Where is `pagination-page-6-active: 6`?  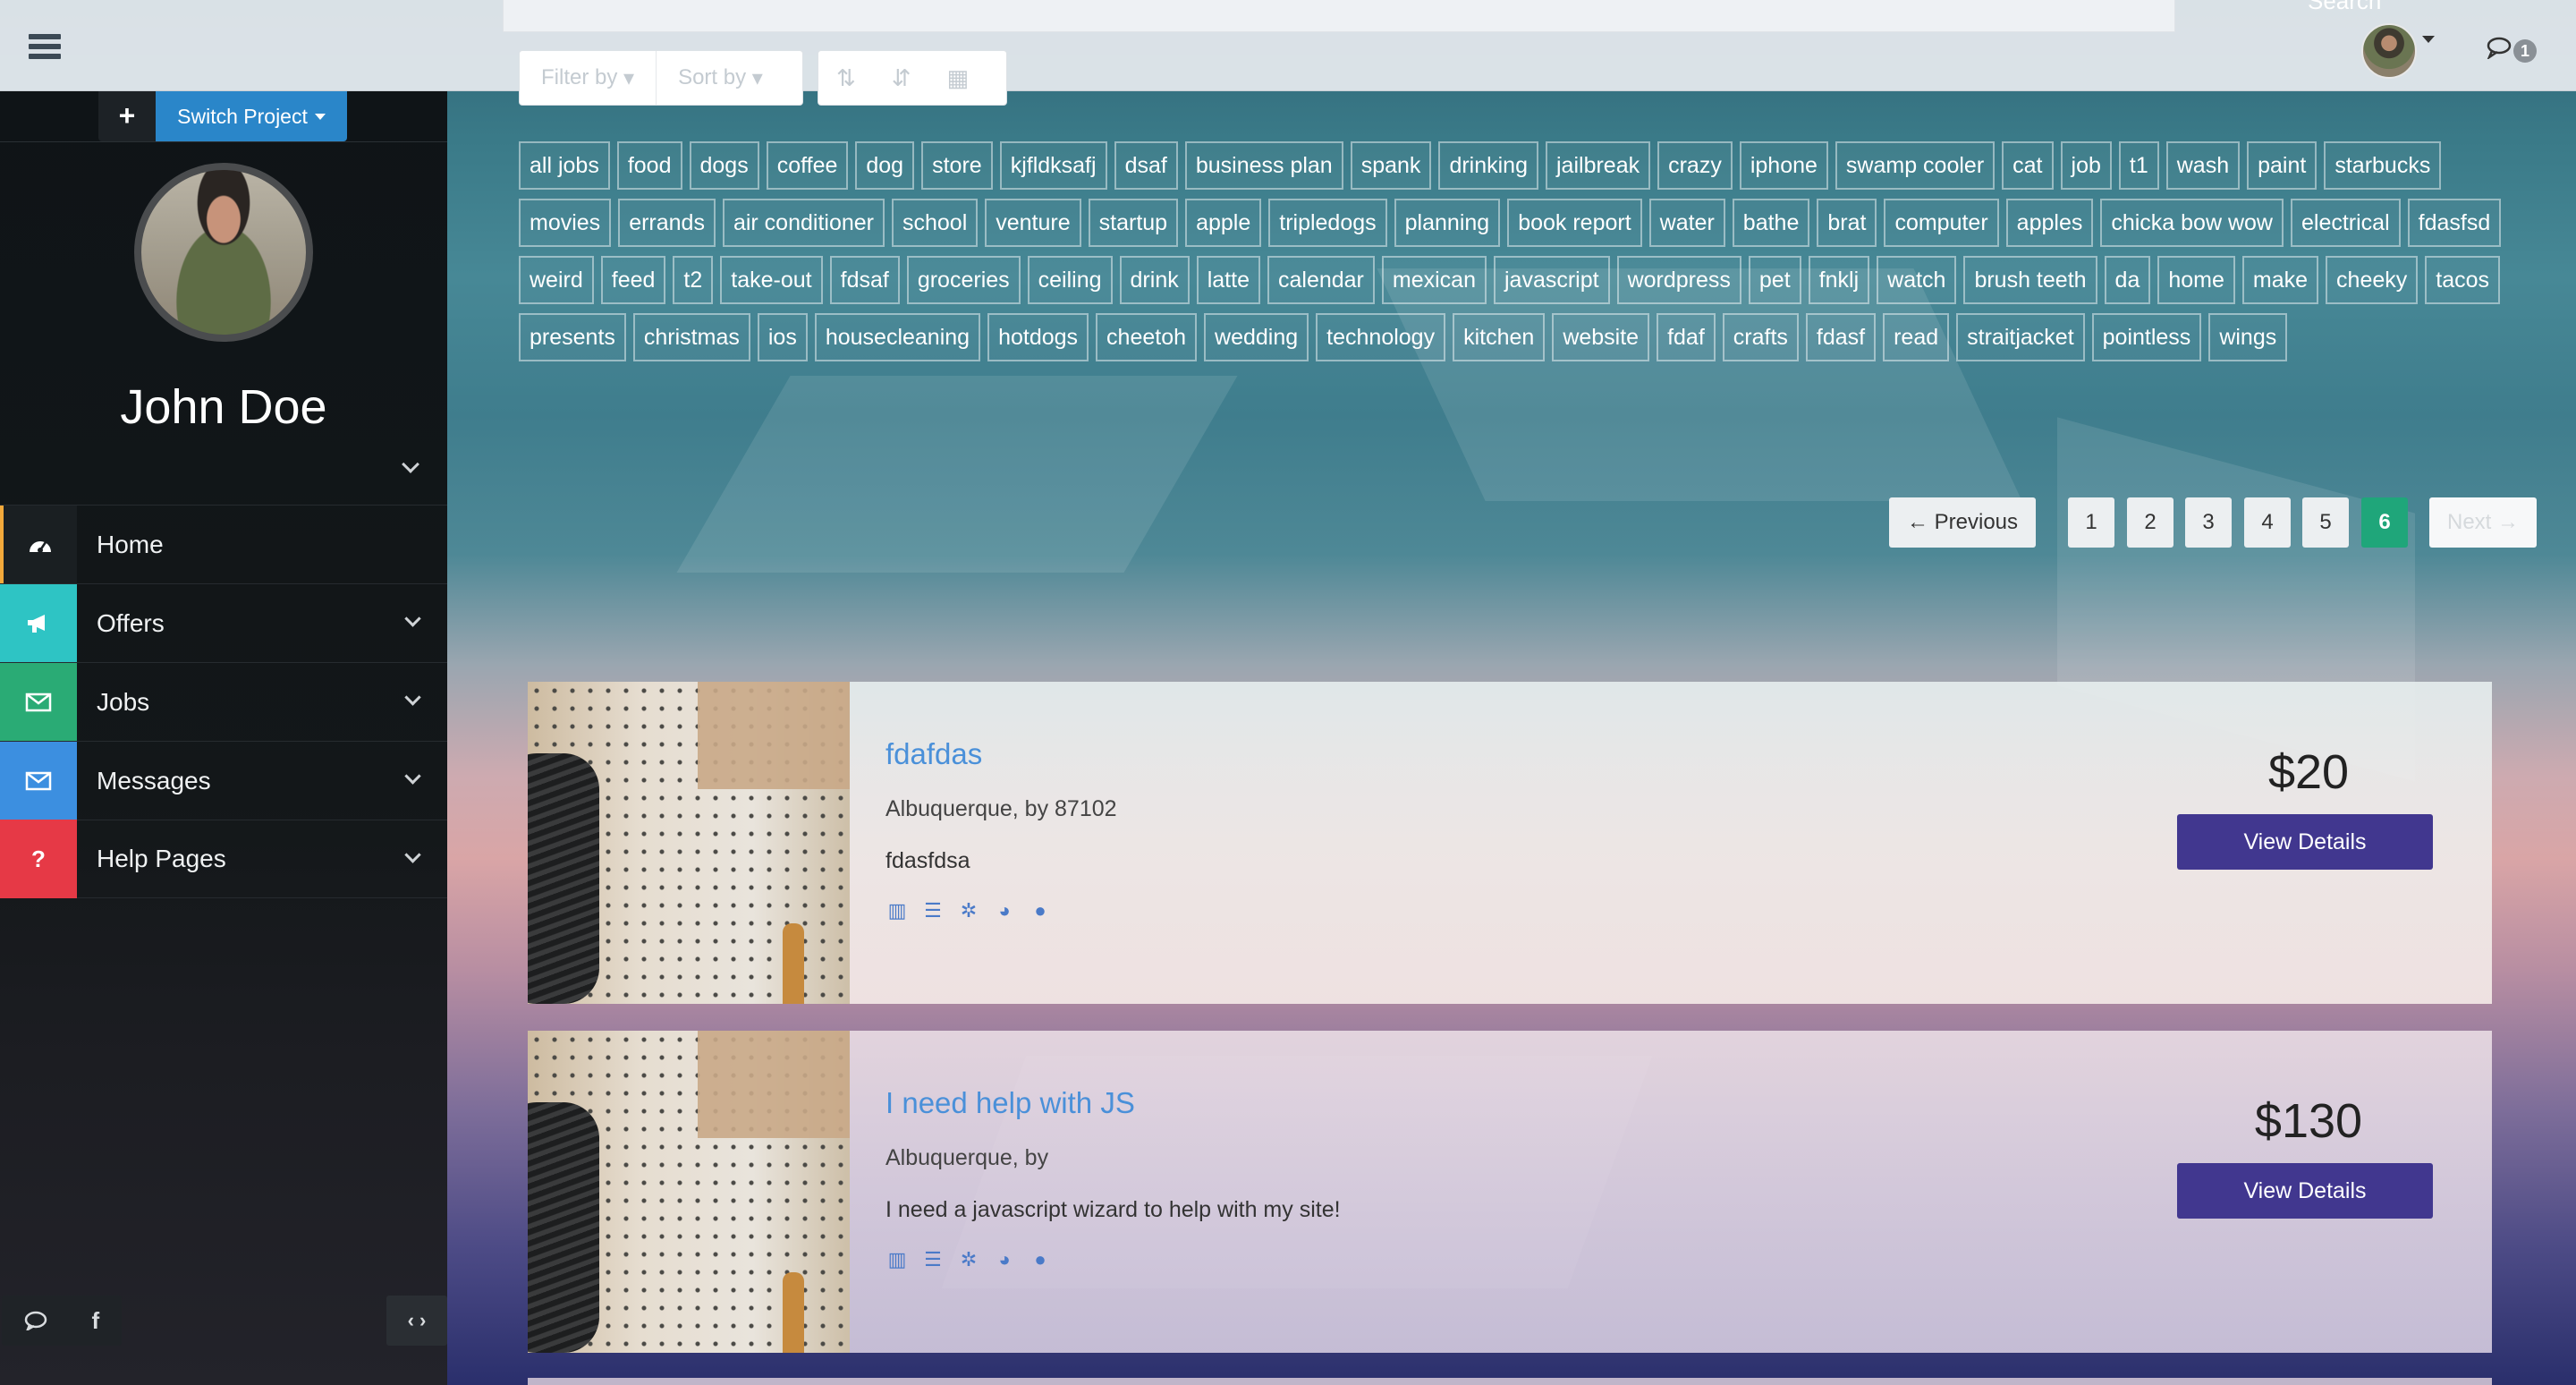 pagination-page-6-active: 6 is located at coordinates (2384, 522).